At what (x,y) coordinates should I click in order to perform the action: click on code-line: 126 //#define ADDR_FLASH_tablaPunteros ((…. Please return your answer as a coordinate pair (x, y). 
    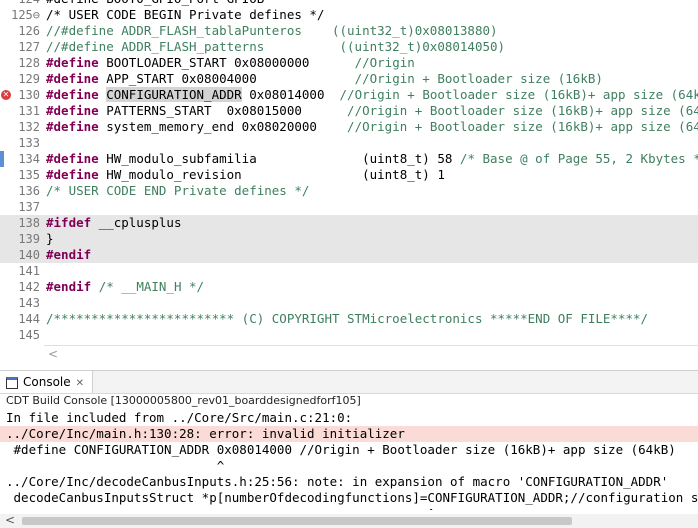
    Looking at the image, I should click on (349, 31).